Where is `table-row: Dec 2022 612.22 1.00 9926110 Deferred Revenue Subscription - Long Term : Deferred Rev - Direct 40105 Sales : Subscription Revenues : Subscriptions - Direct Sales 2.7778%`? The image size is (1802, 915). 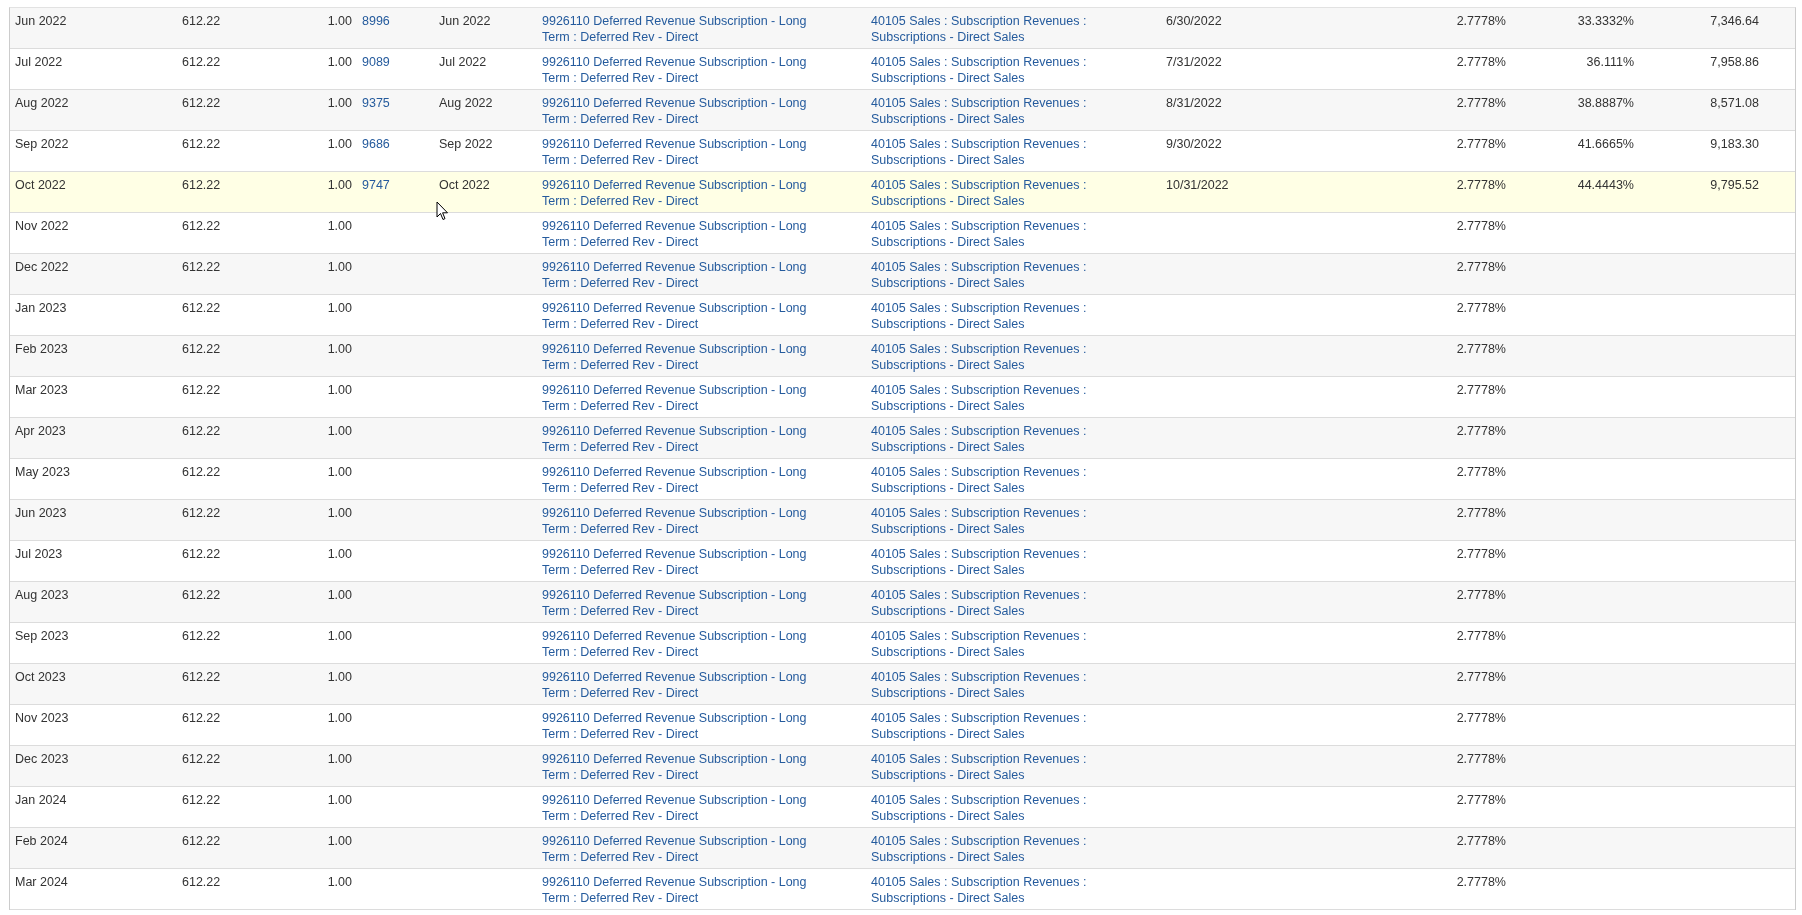
table-row: Dec 2022 612.22 1.00 9926110 Deferred Revenue Subscription - Long Term : Deferred Rev - Direct 40105 Sales : Subscription Revenues : Subscriptions - Direct Sales 2.7778% is located at coordinates (902, 274).